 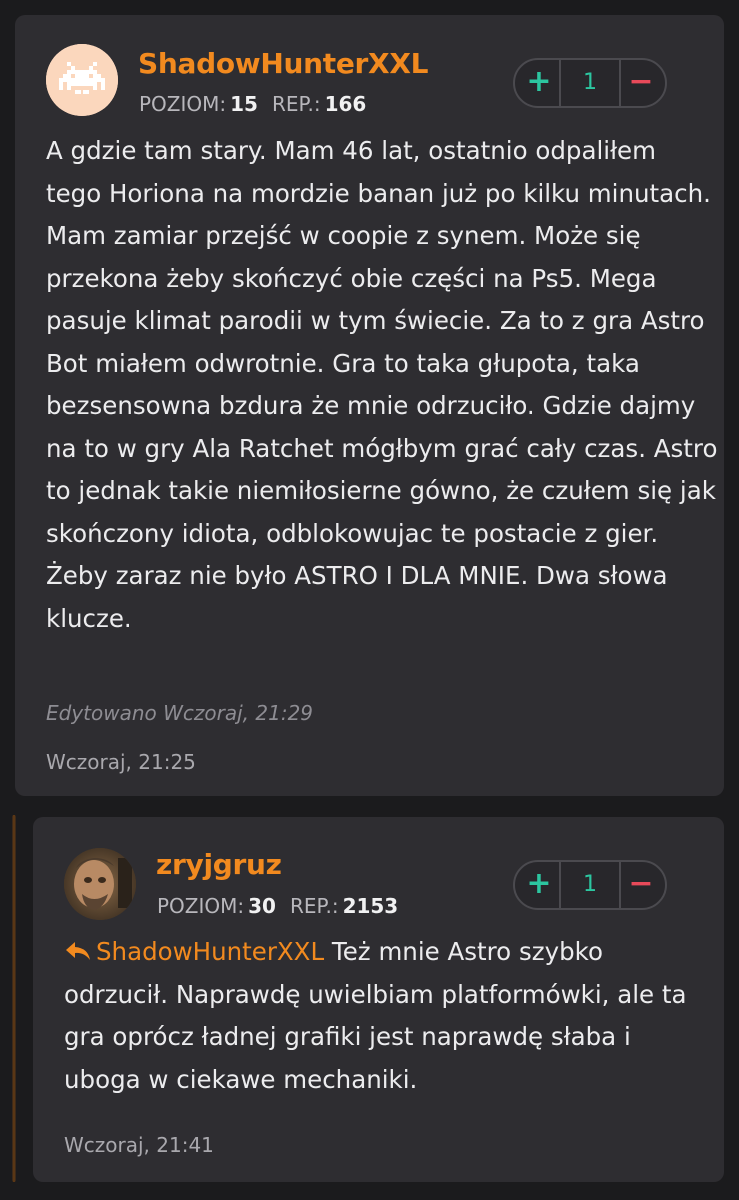 I want to click on user-photo-avatar, so click(x=100, y=884).